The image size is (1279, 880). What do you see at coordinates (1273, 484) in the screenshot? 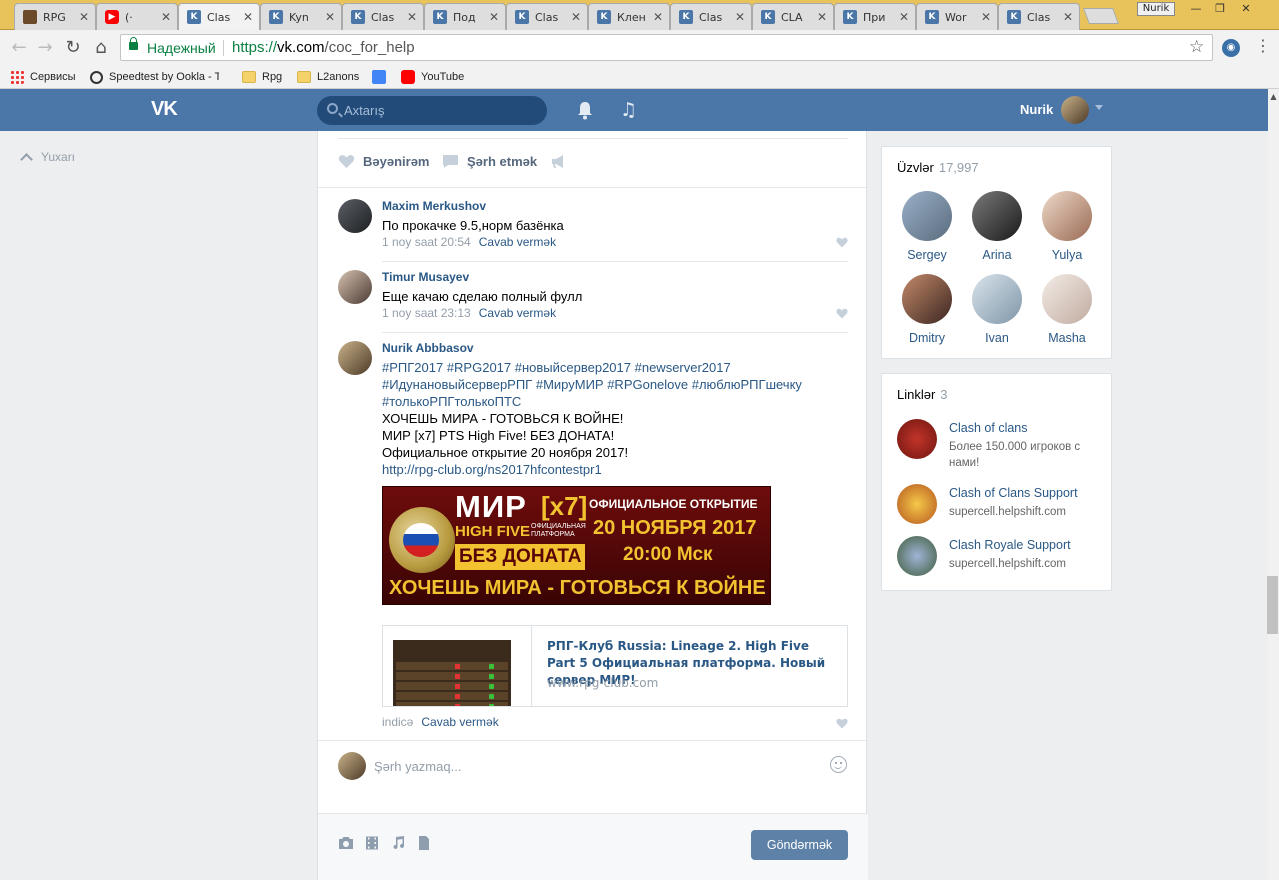
I see `scrollbar` at bounding box center [1273, 484].